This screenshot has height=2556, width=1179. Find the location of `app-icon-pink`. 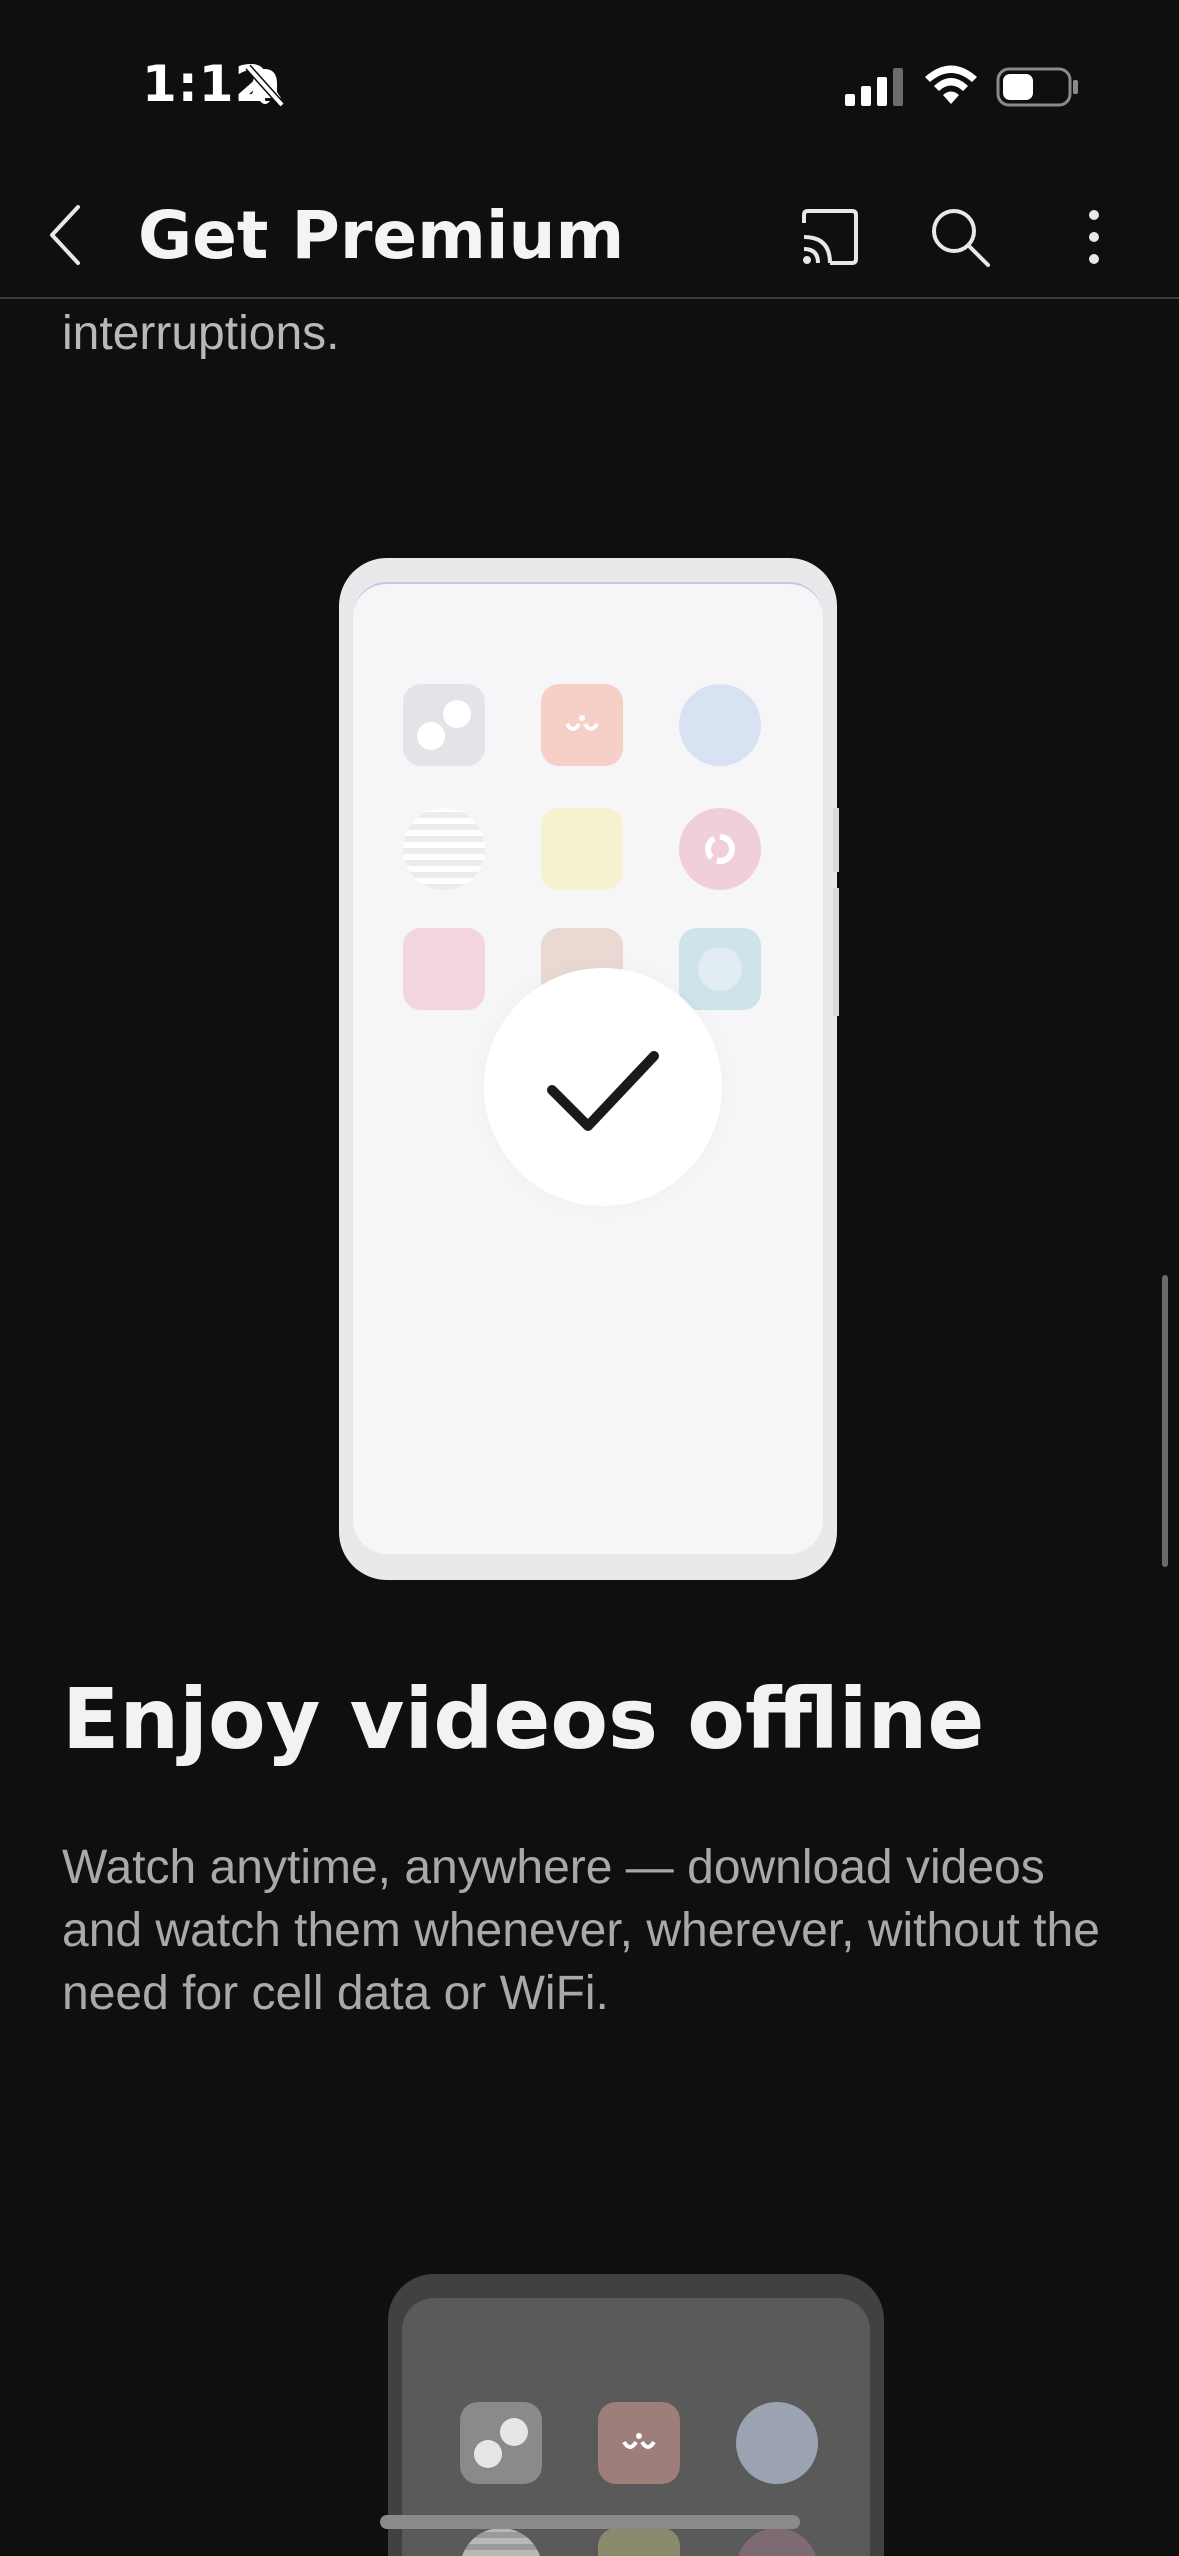

app-icon-pink is located at coordinates (444, 969).